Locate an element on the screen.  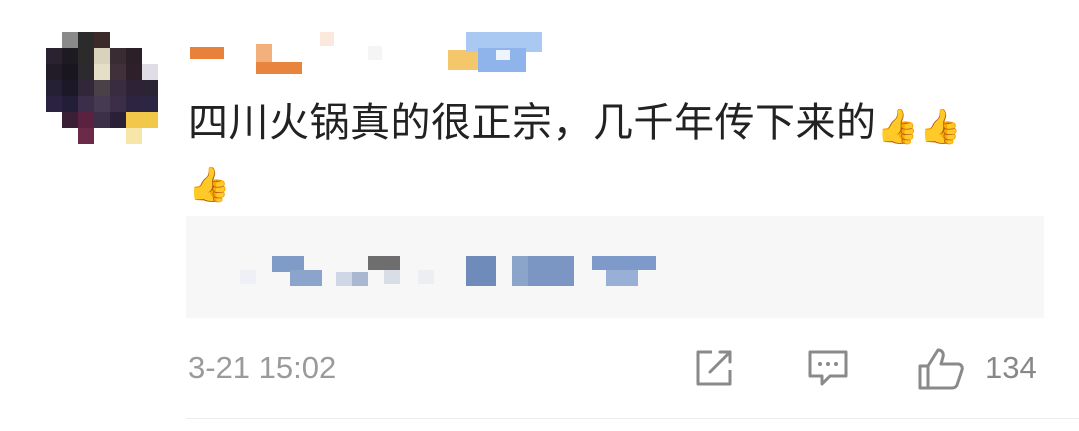
comment-bubble-icon is located at coordinates (828, 368).